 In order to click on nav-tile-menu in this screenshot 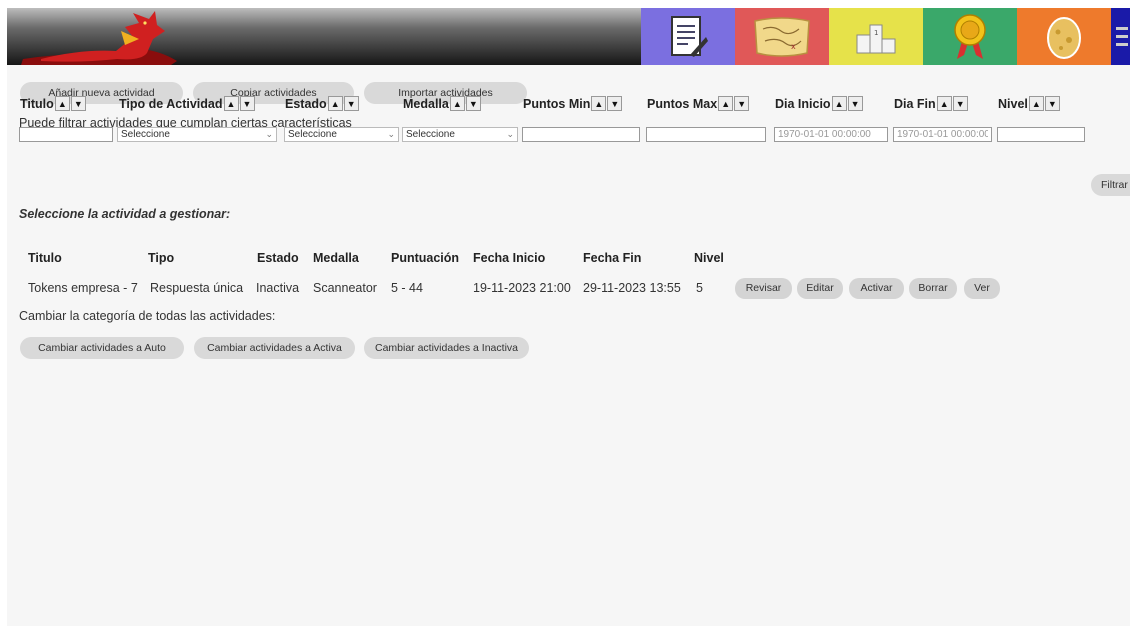, I will do `click(1120, 36)`.